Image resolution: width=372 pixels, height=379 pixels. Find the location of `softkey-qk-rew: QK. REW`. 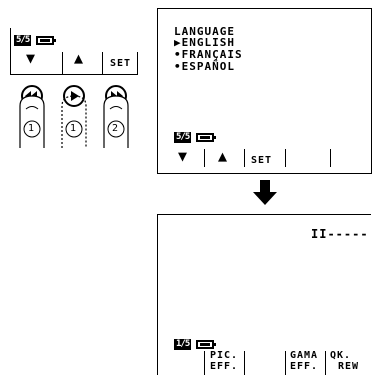

softkey-qk-rew: QK. REW is located at coordinates (344, 361).